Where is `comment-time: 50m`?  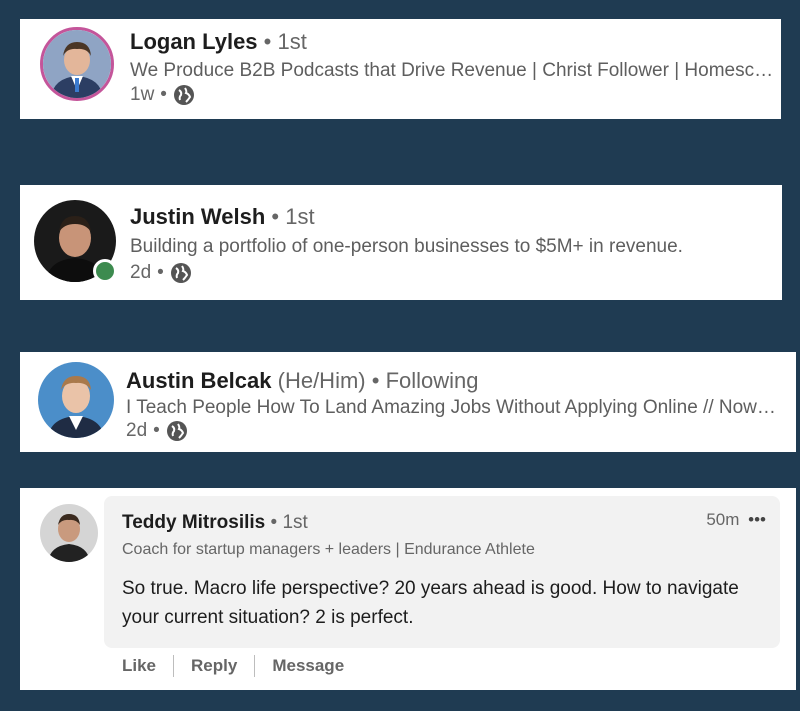
comment-time: 50m is located at coordinates (723, 519).